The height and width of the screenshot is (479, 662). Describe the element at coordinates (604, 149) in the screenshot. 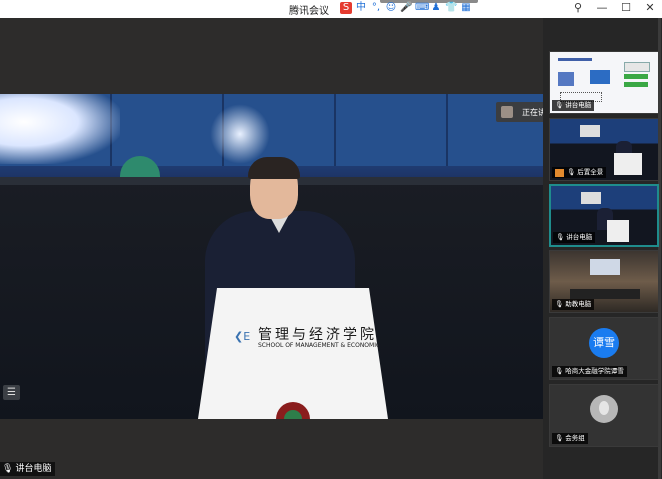

I see `participant-tile: 🎙 后置全景` at that location.